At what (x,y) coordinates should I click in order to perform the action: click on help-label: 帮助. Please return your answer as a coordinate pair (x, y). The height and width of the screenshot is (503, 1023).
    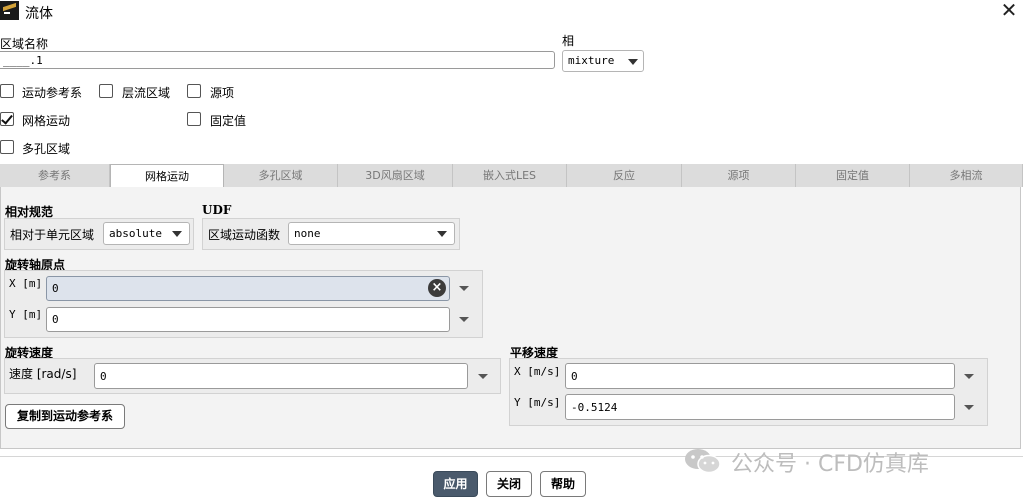
    Looking at the image, I should click on (562, 484).